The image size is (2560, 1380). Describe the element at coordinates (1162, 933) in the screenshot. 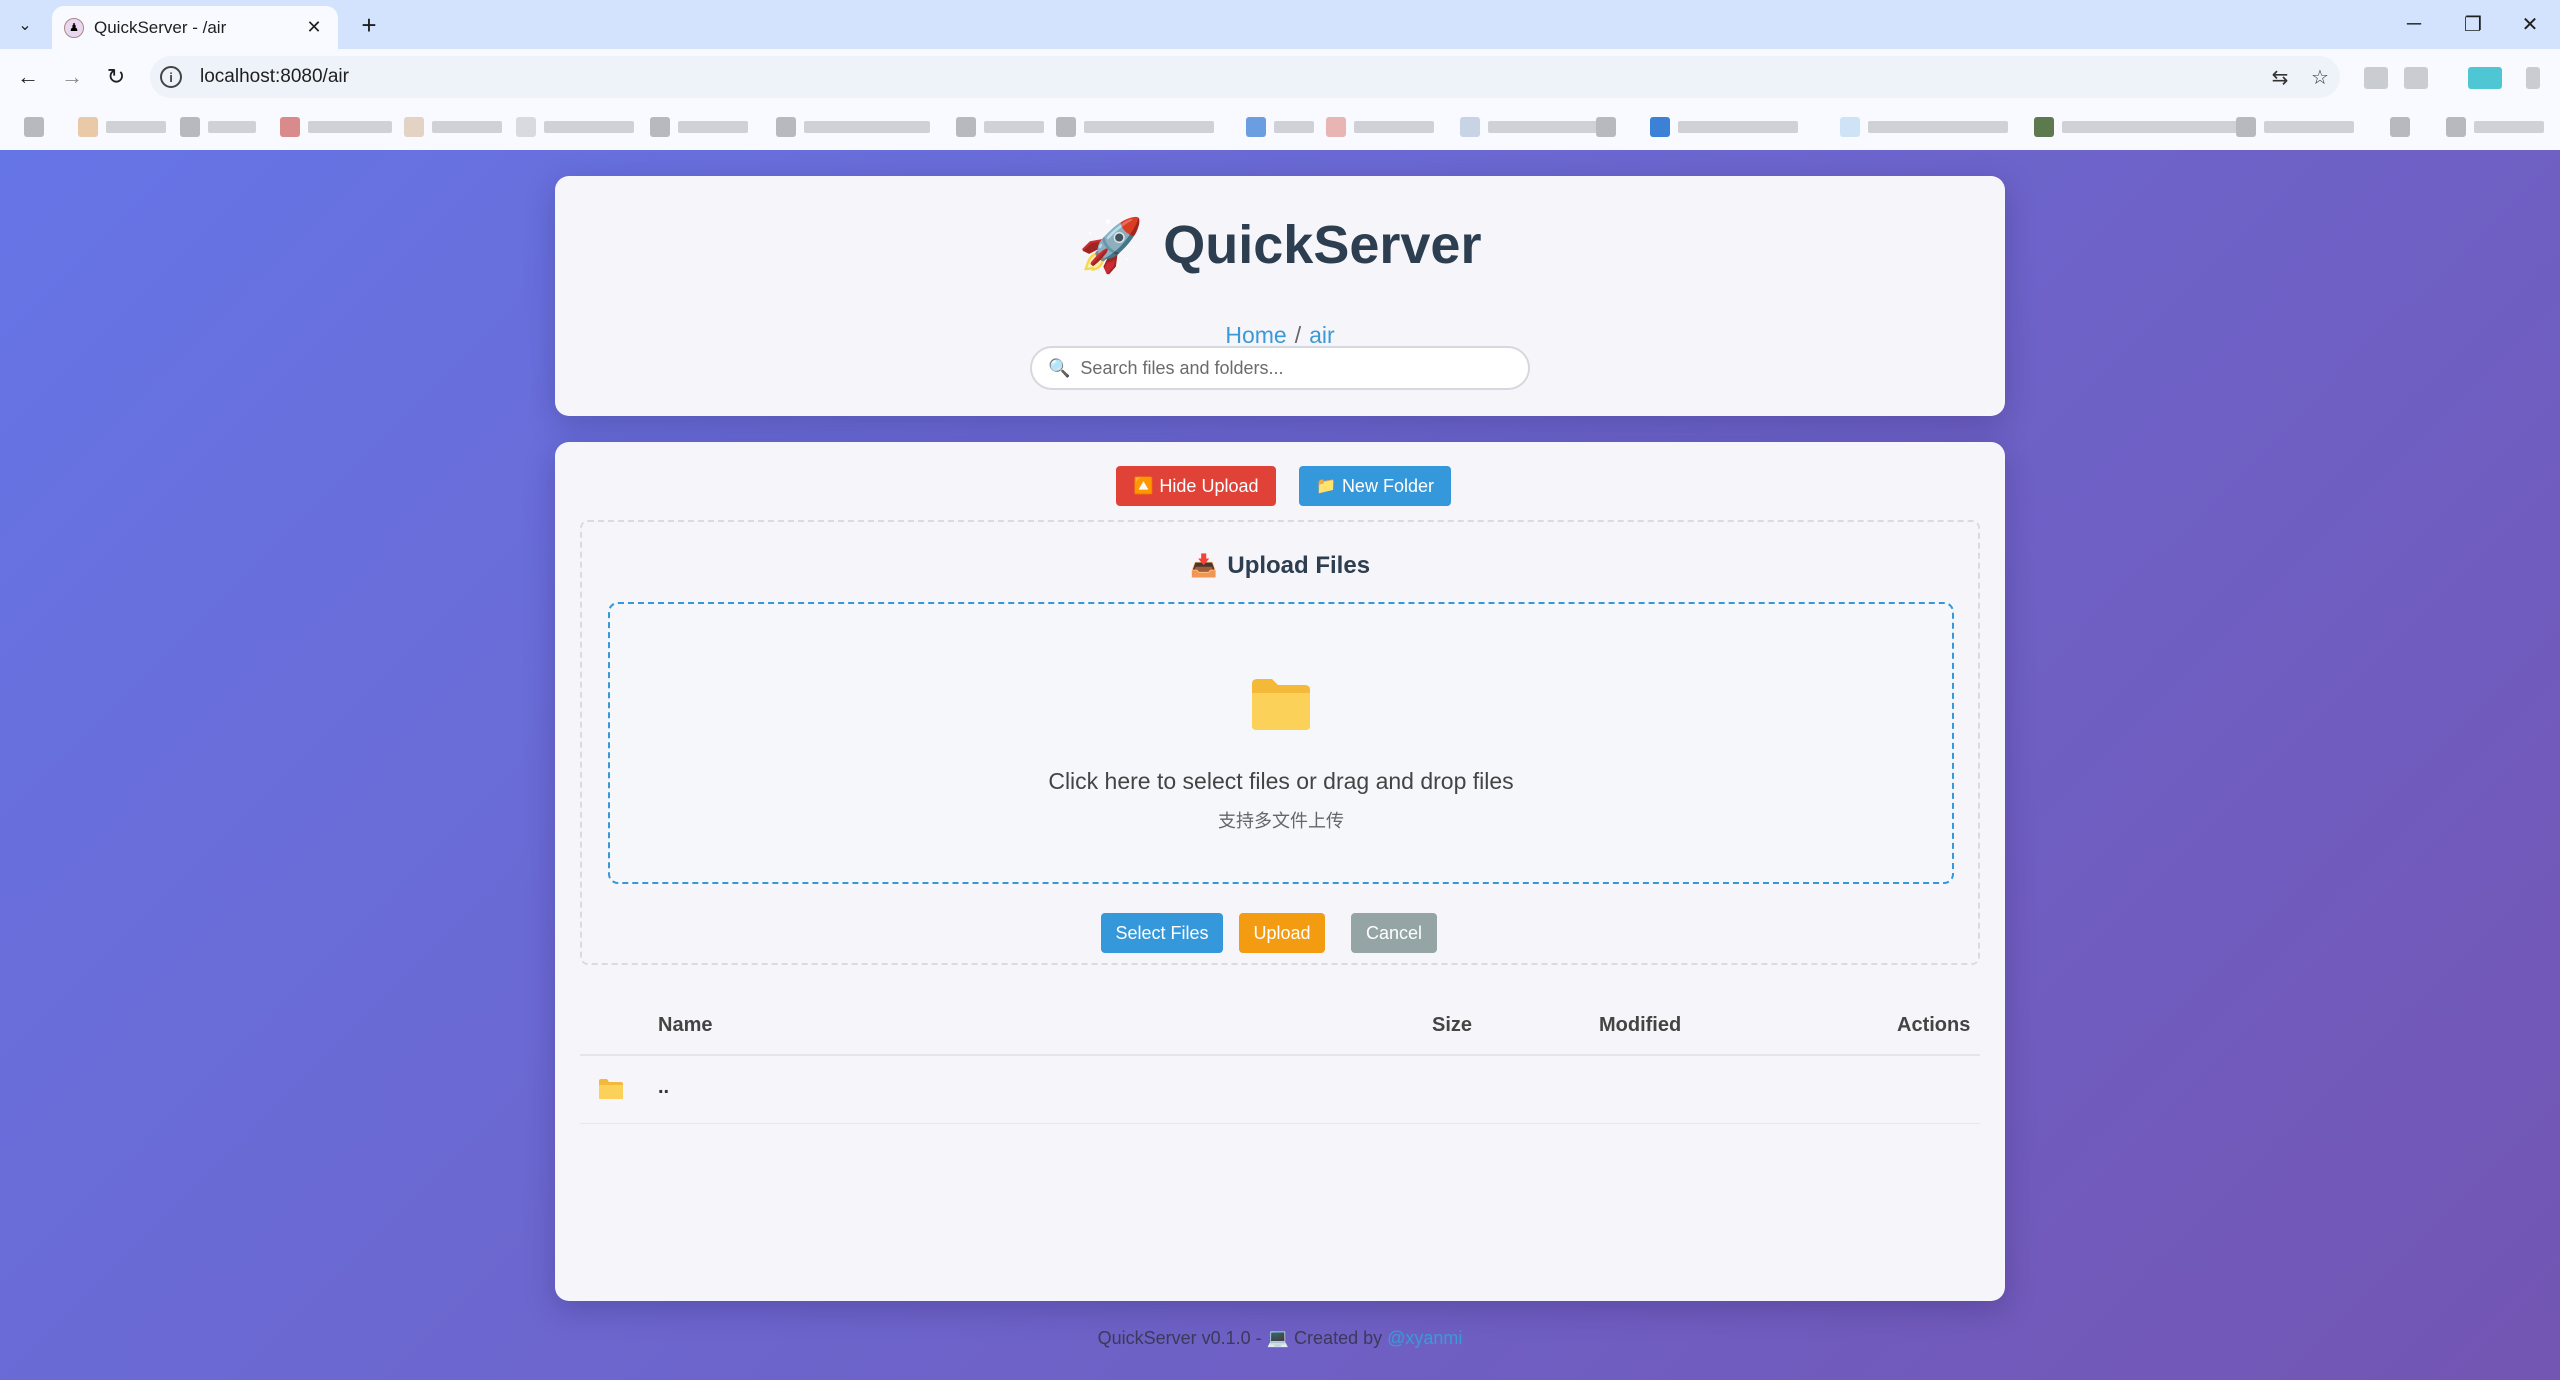

I see `select-files-button: Select Files` at that location.